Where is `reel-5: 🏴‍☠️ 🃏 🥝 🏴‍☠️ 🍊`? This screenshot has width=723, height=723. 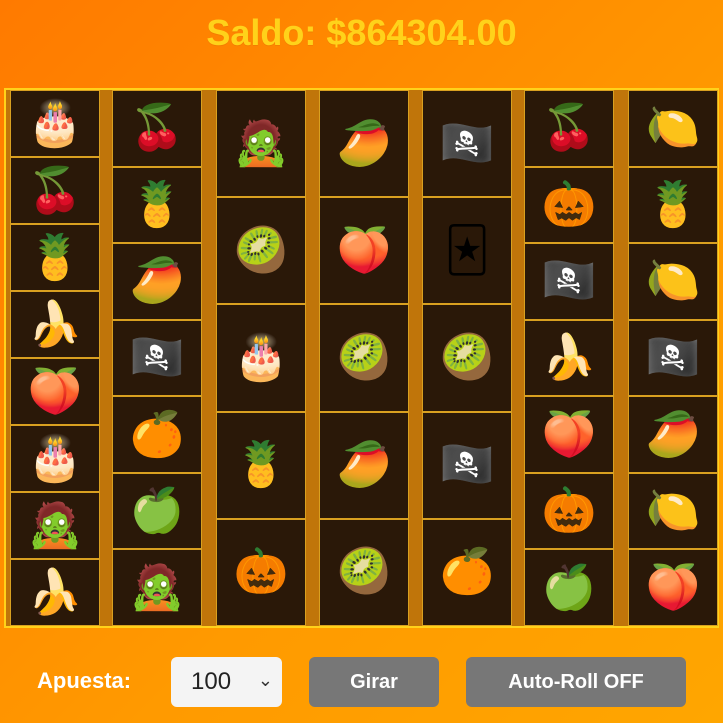
reel-5: 🏴‍☠️ 🃏 🥝 🏴‍☠️ 🍊 is located at coordinates (467, 358).